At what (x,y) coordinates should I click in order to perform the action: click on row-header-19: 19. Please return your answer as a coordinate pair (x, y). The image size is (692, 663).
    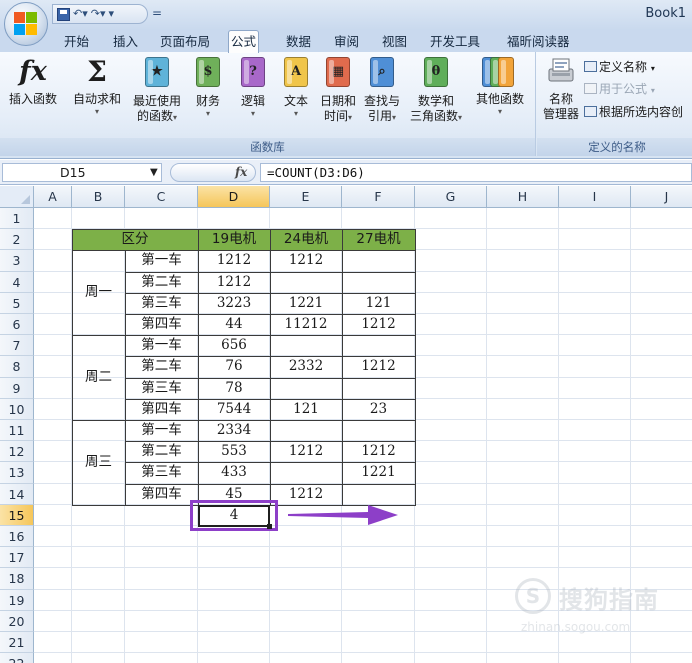
    Looking at the image, I should click on (17, 600).